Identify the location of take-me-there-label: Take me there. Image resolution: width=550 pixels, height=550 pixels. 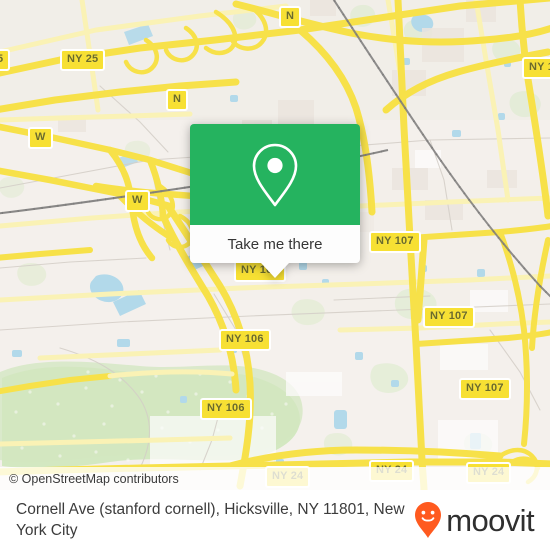
(275, 244).